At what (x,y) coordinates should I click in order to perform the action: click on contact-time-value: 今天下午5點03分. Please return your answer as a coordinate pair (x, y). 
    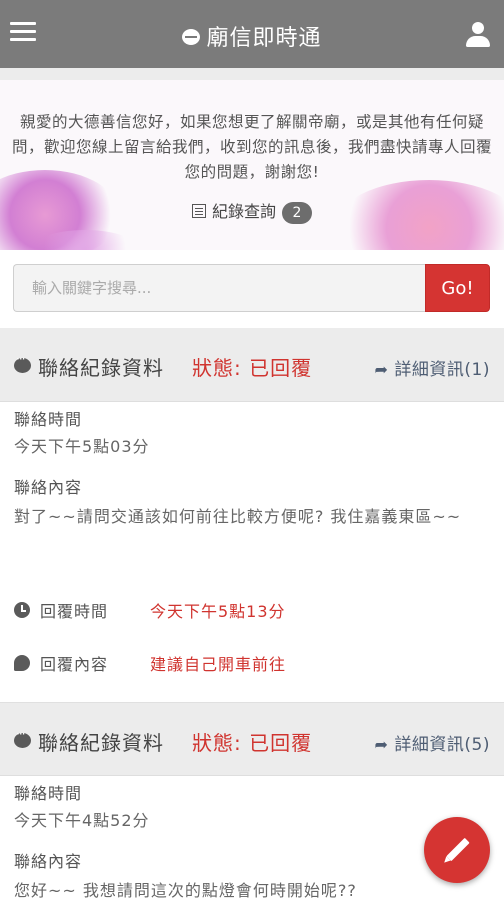
    Looking at the image, I should click on (82, 446).